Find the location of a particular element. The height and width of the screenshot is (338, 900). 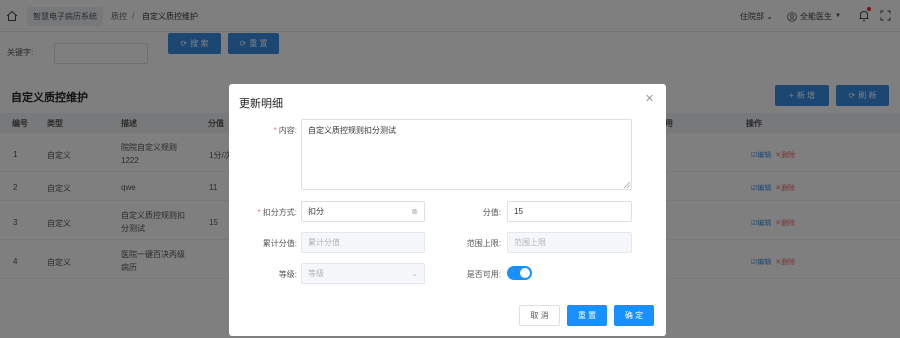

clear-icon: ⊗ is located at coordinates (414, 211).